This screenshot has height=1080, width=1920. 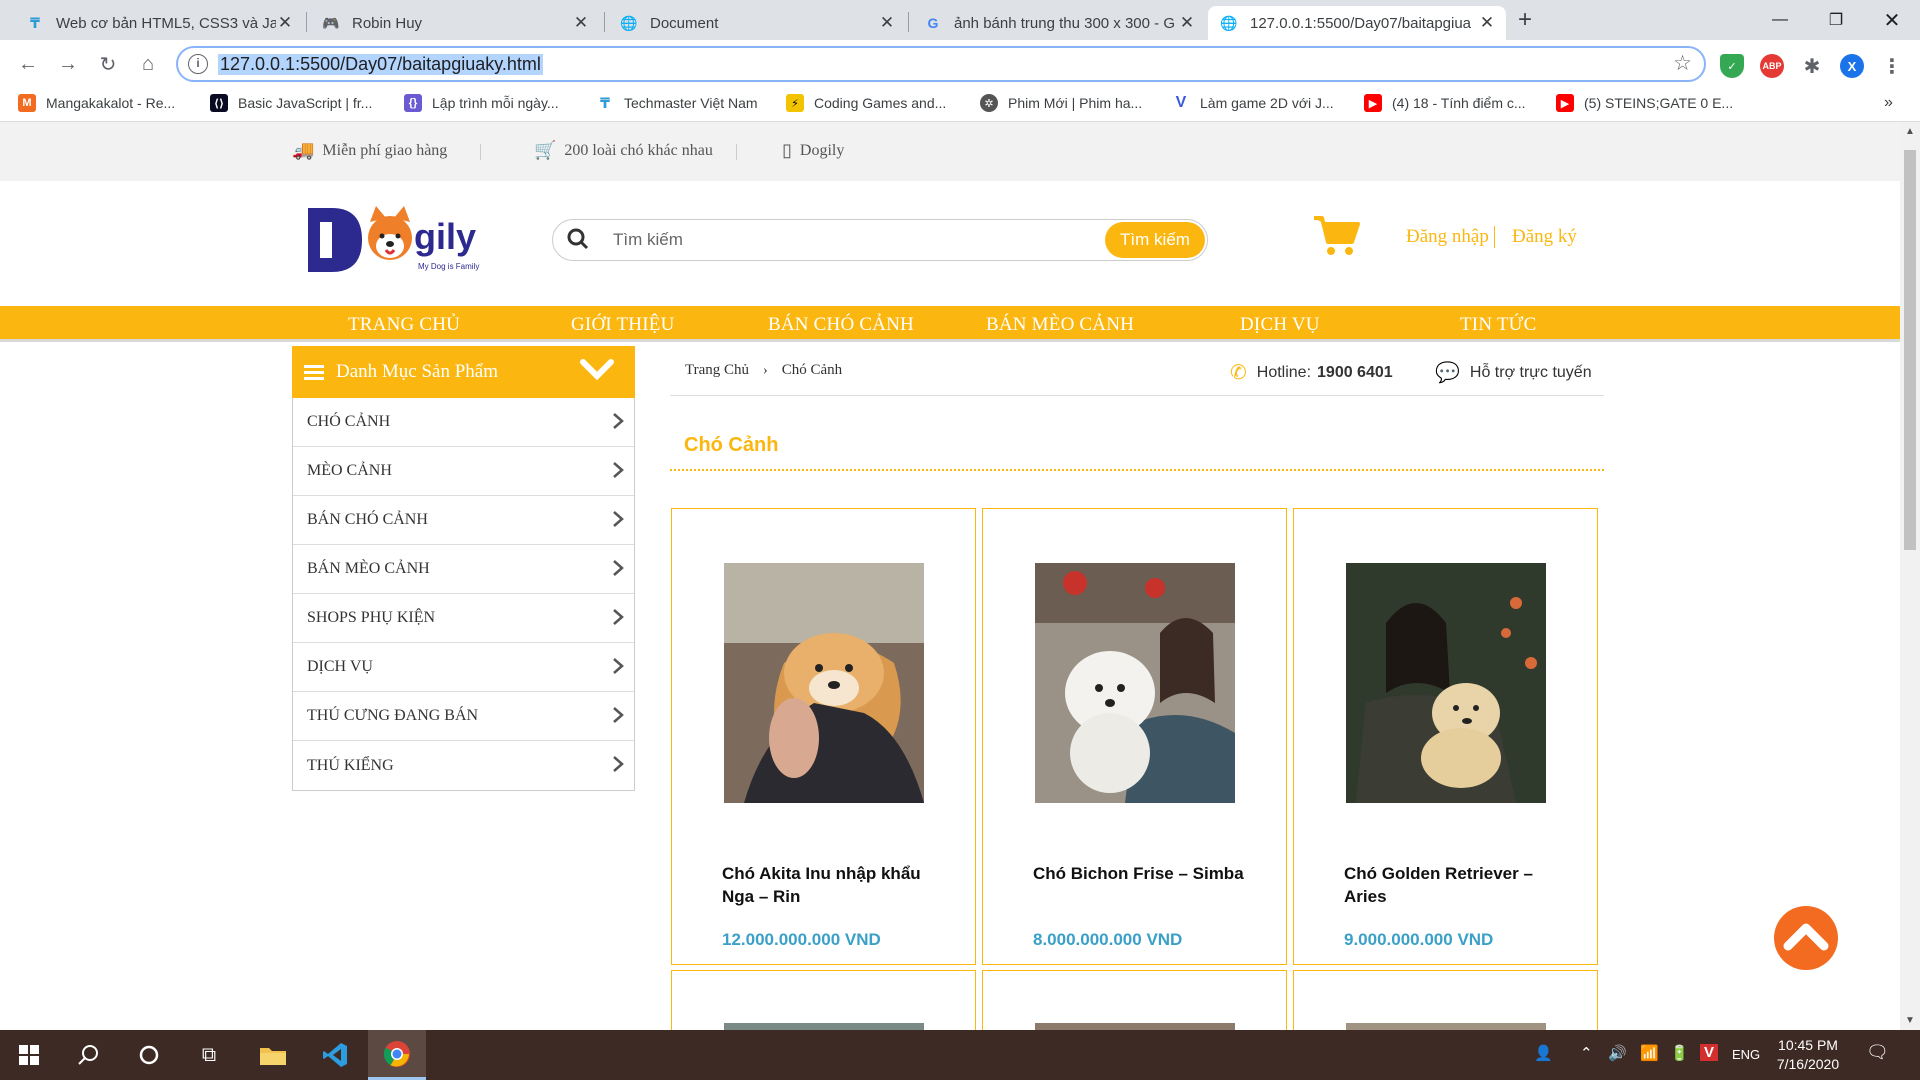 I want to click on extensions-icon: ✱, so click(x=1812, y=66).